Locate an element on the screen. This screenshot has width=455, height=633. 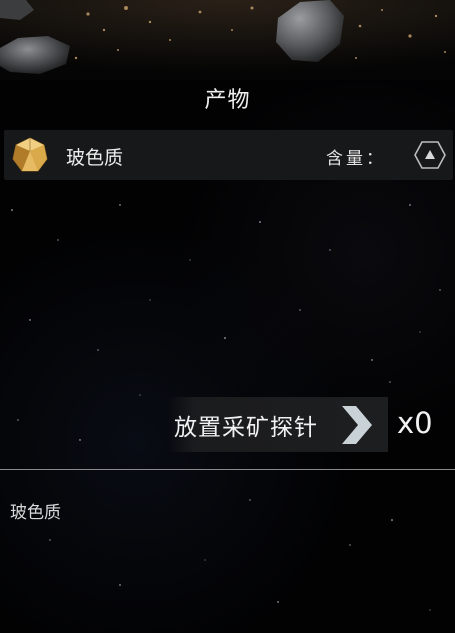
asteroid-field-illustration is located at coordinates (227, 40).